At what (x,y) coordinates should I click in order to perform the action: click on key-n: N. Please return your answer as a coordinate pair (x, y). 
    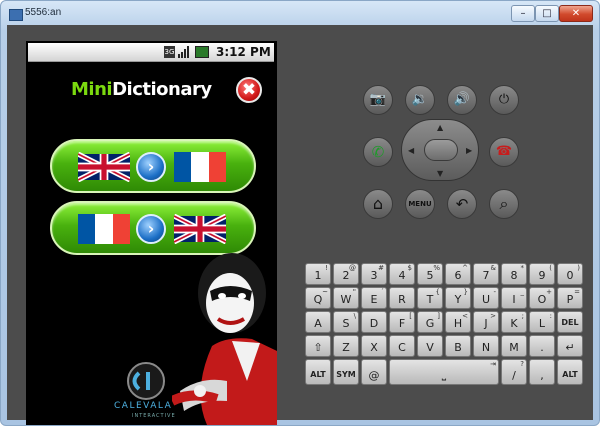
    Looking at the image, I should click on (486, 346).